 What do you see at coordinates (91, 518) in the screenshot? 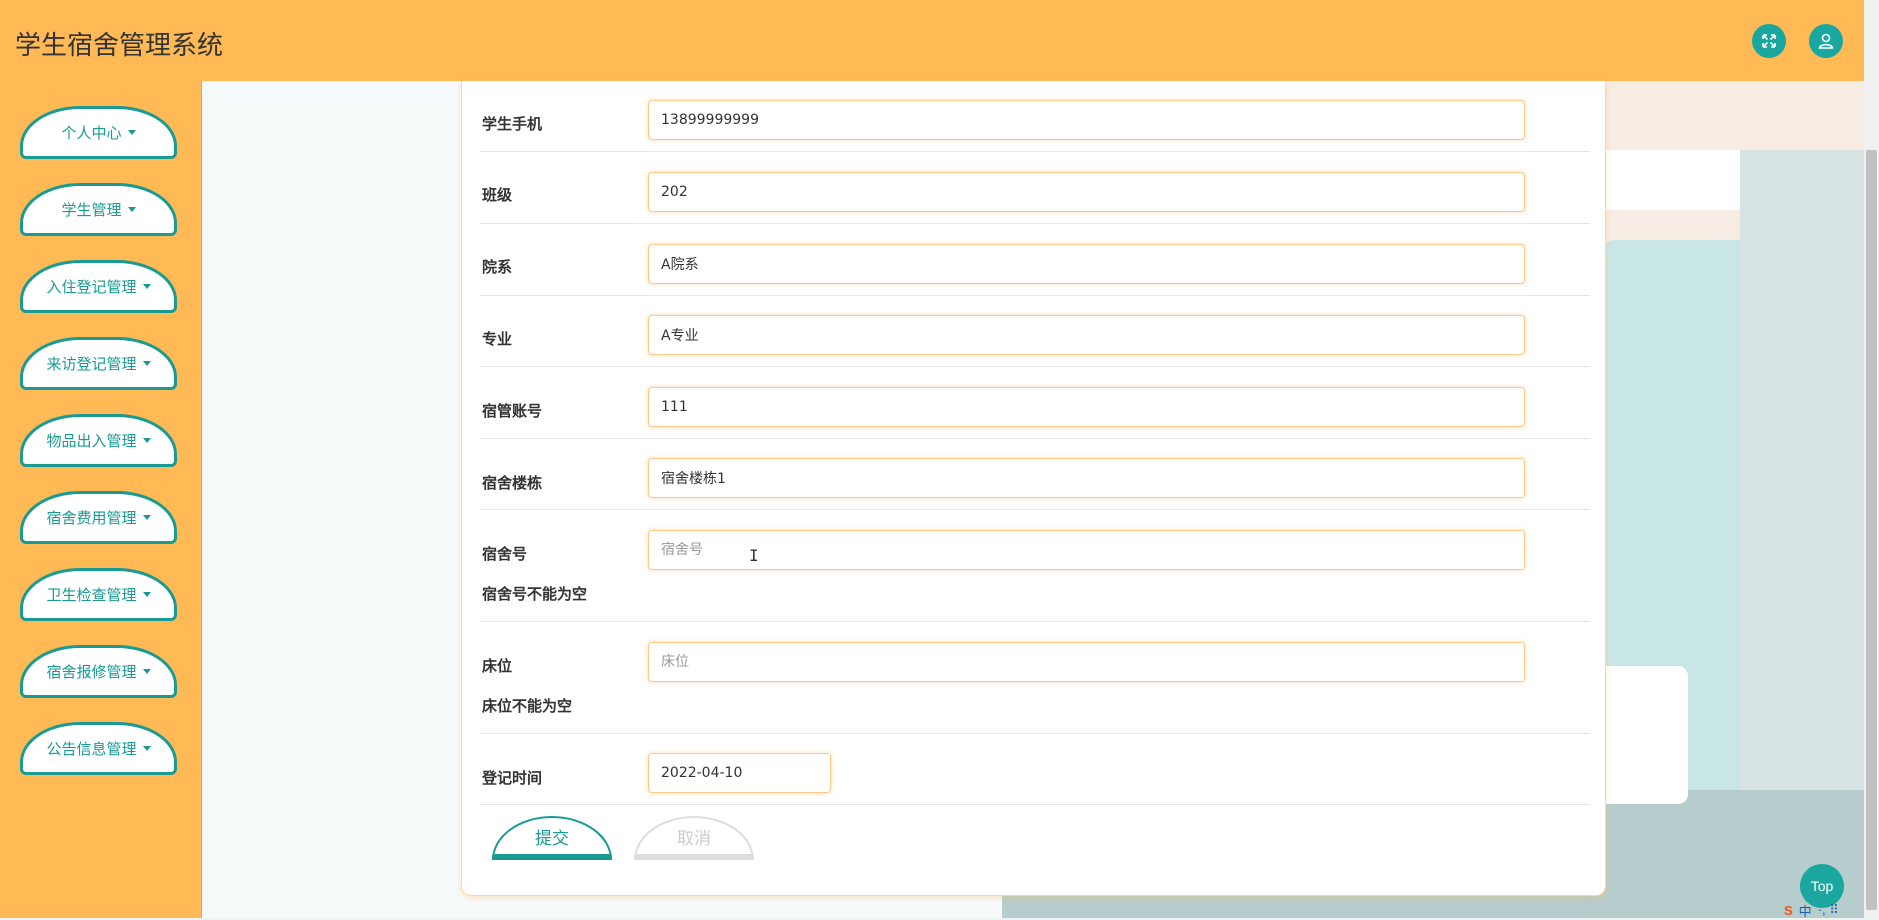
I see `sidebar-item-label: 宿舍费用管理` at bounding box center [91, 518].